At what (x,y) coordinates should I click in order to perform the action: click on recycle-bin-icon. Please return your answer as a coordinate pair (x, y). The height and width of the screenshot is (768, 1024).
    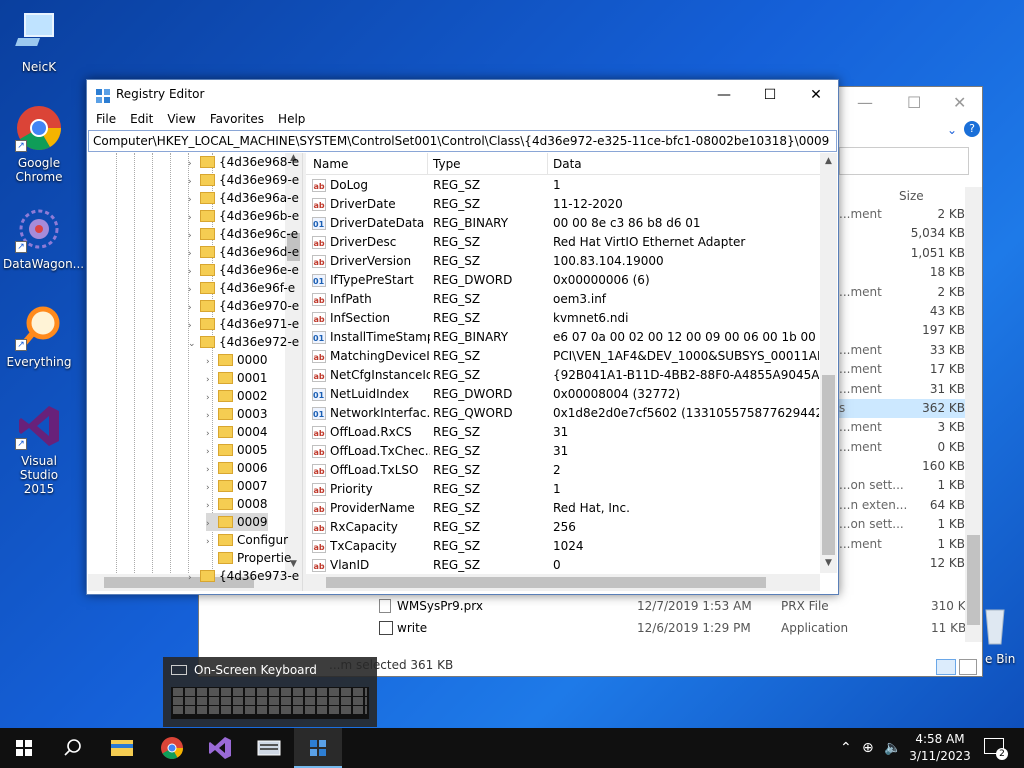
    Looking at the image, I should click on (995, 626).